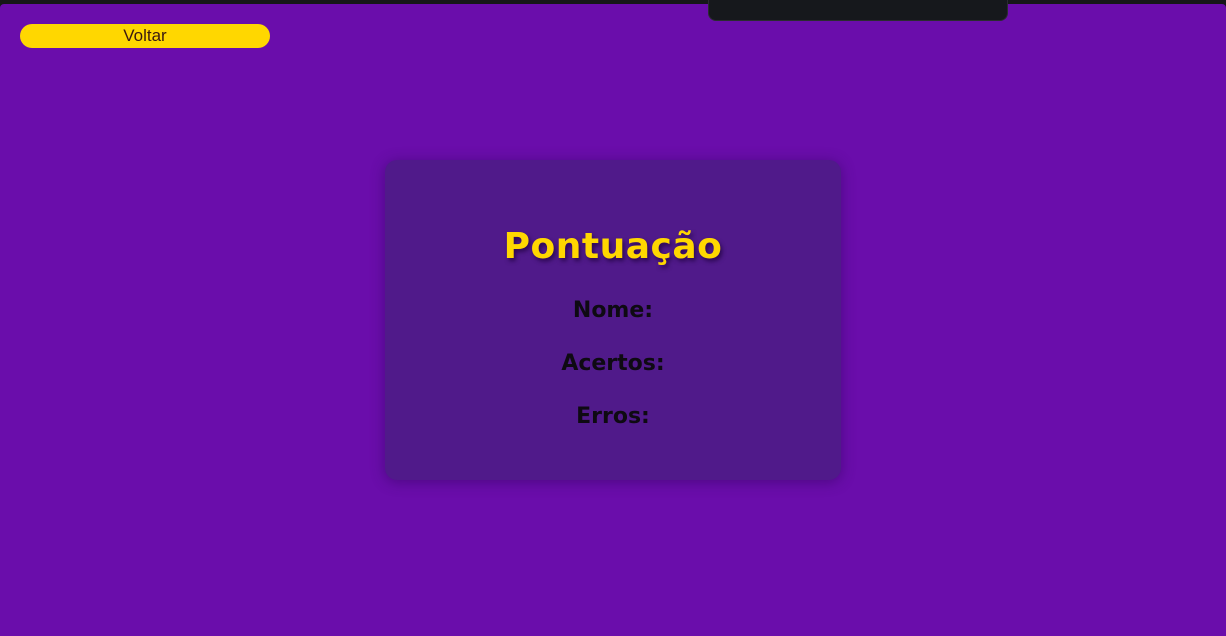  I want to click on top-overlay-panel, so click(858, 10).